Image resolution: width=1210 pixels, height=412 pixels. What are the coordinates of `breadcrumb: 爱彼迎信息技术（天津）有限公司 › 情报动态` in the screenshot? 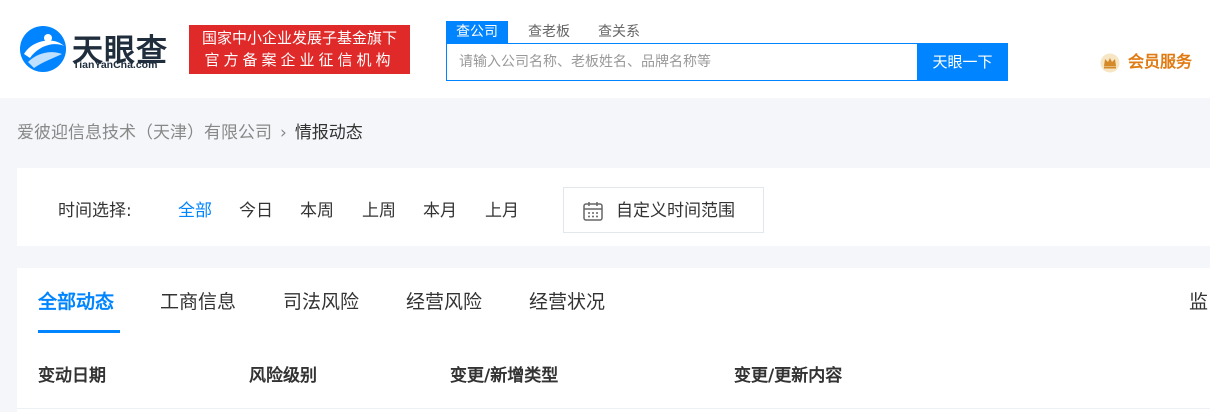 It's located at (190, 133).